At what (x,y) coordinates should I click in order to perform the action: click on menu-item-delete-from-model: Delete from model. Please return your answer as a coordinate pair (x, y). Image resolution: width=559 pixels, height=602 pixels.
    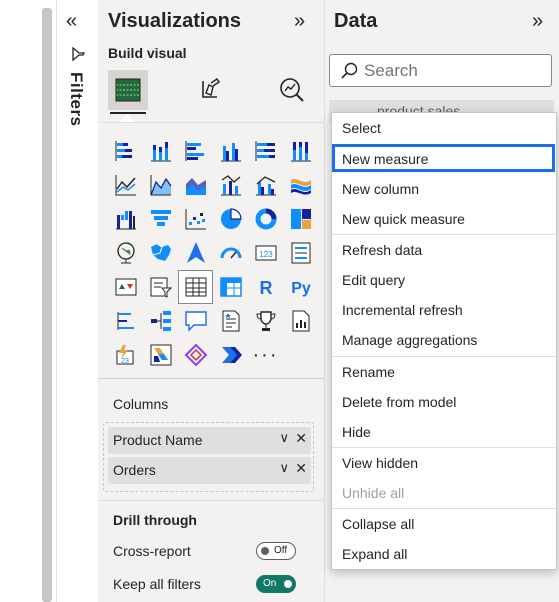
    Looking at the image, I should click on (443, 402).